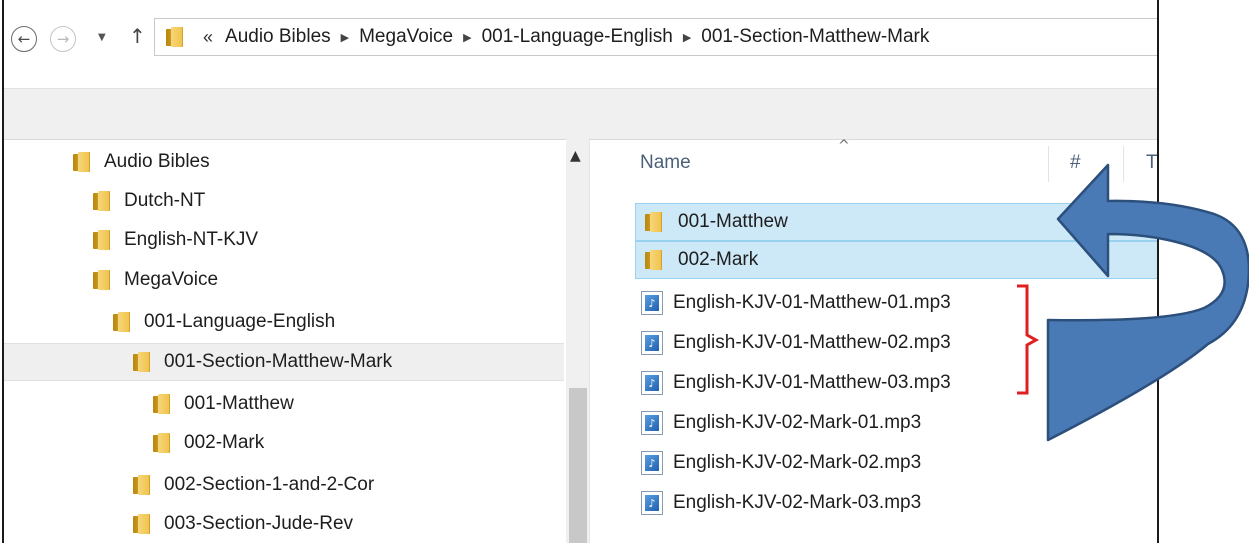 The image size is (1249, 544). Describe the element at coordinates (896, 260) in the screenshot. I see `file-row-folder-mark: 002-Mark` at that location.